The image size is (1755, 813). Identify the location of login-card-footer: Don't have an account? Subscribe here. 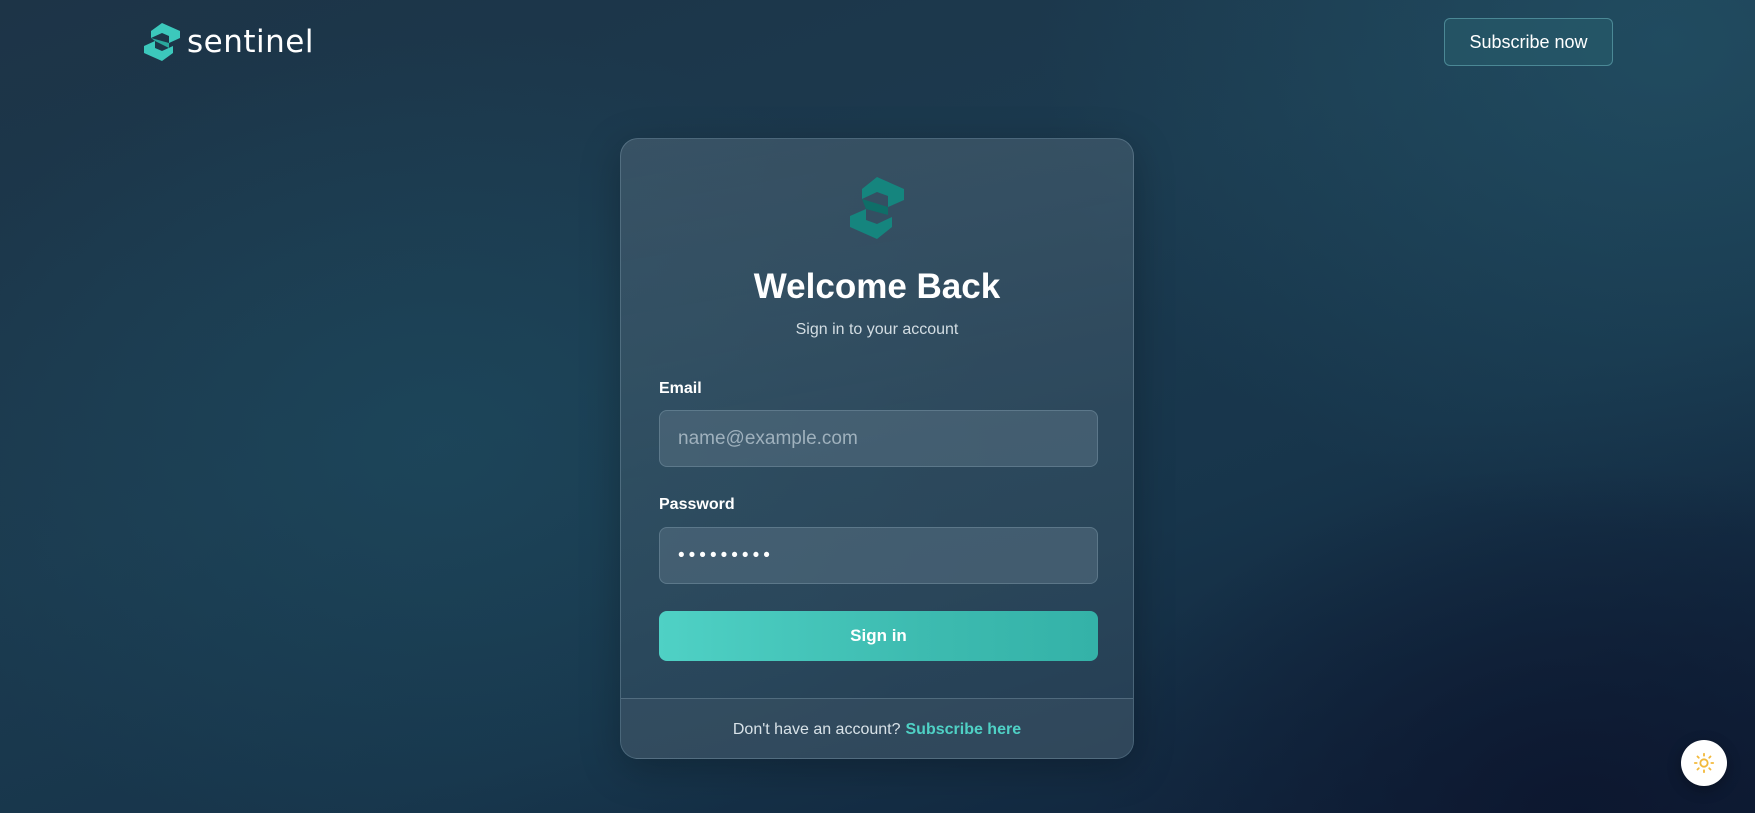
(877, 728).